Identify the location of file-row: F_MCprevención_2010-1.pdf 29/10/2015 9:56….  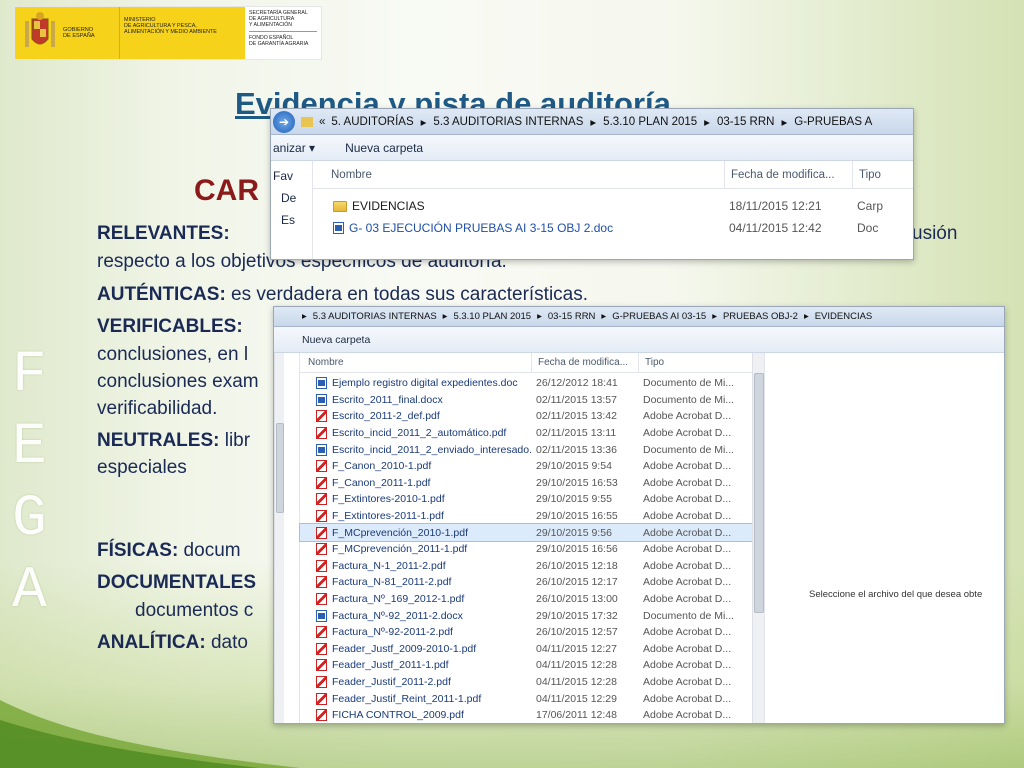
(532, 532).